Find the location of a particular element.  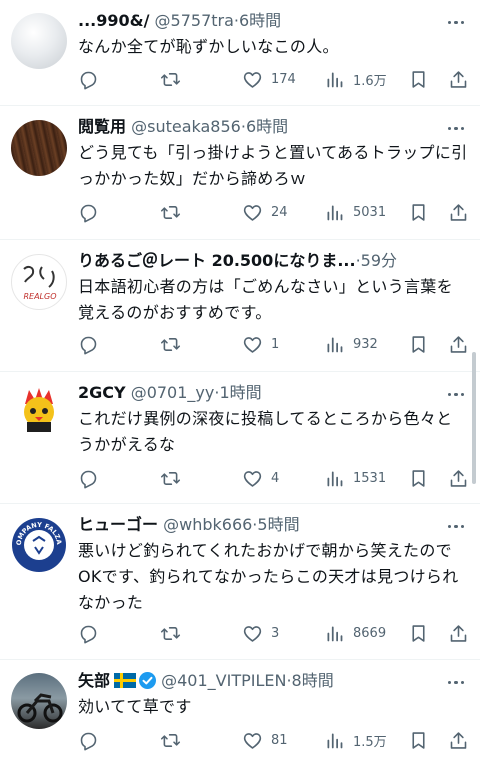

action-bar: 174 1.6万 is located at coordinates (275, 79).